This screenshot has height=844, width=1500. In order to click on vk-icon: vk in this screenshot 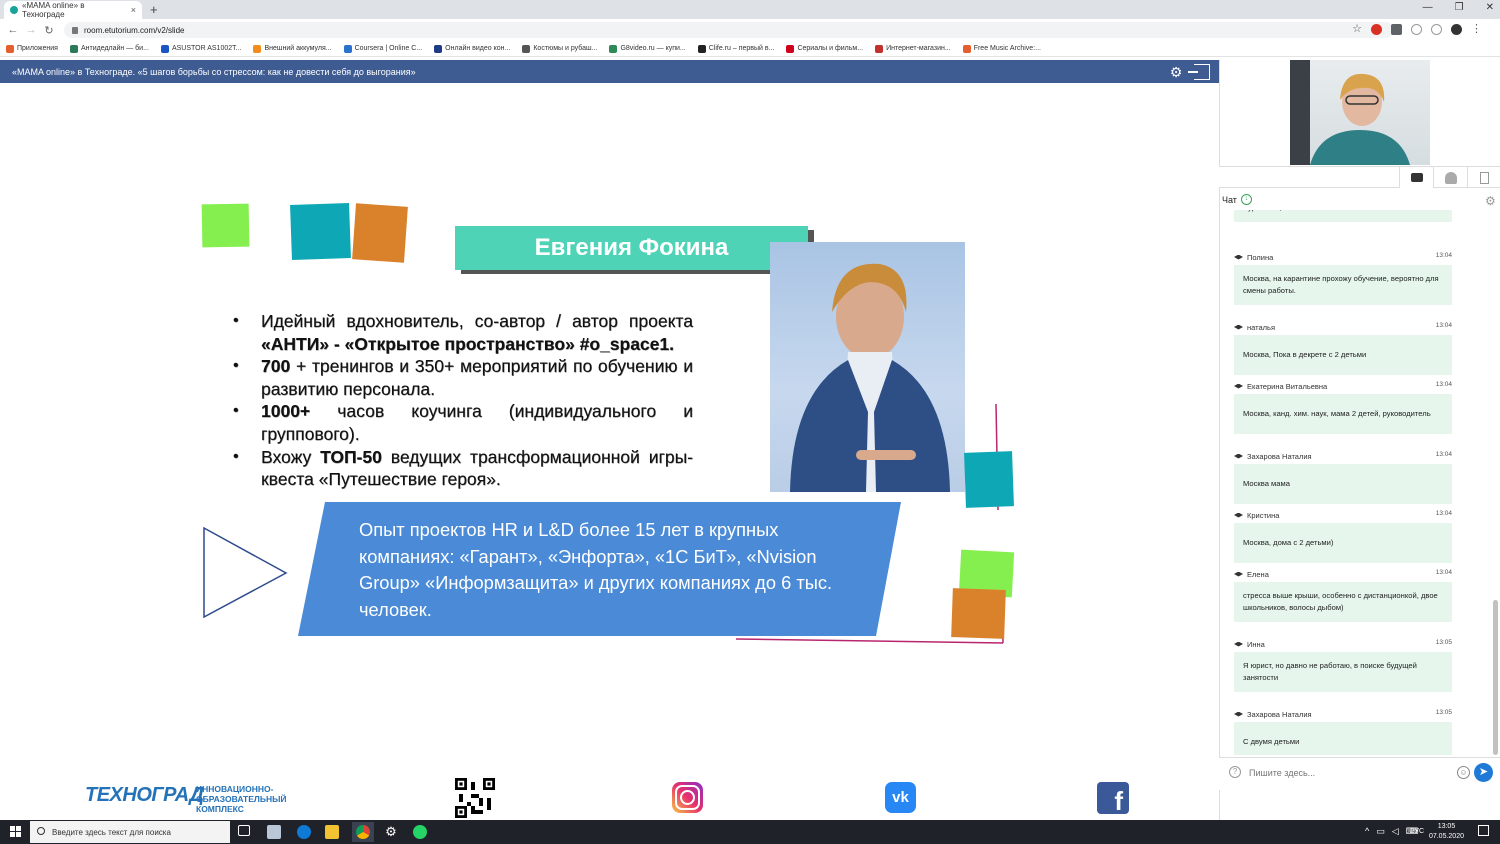, I will do `click(900, 797)`.